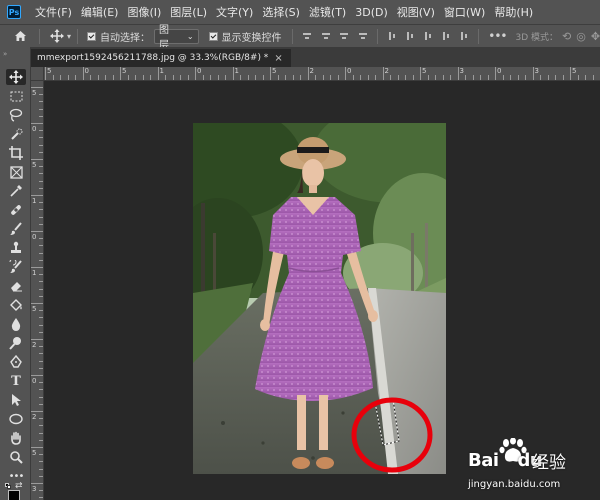 The width and height of the screenshot is (600, 500). Describe the element at coordinates (16, 381) in the screenshot. I see `type-tool-icon: T` at that location.